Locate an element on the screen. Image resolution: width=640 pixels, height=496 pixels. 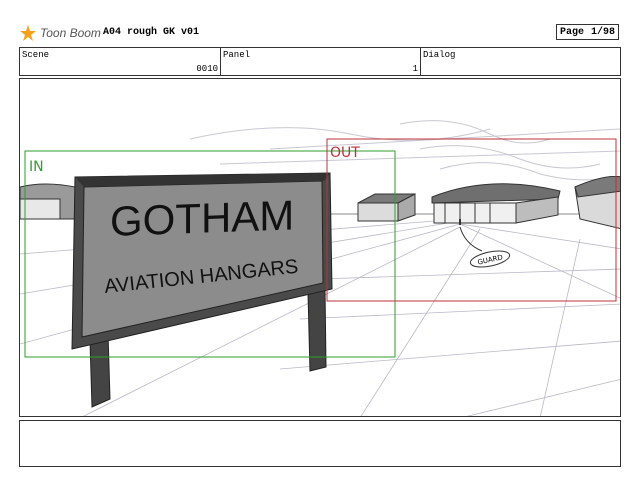
main-hangar is located at coordinates (496, 203).